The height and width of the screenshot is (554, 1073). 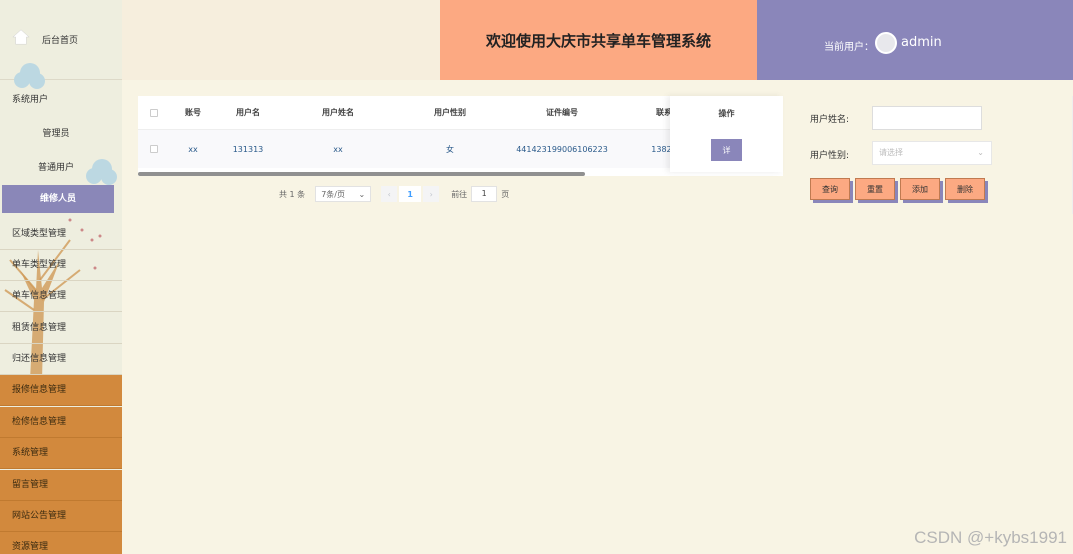 I want to click on page-suffix: 页, so click(x=505, y=194).